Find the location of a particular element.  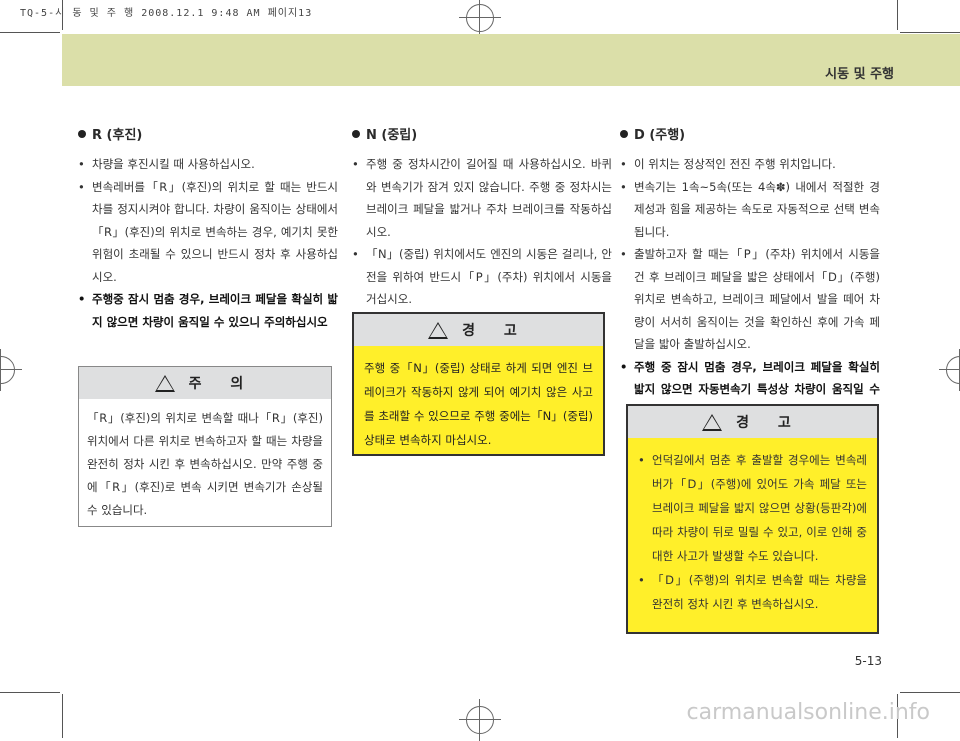

section-r-title: R (후진) is located at coordinates (208, 133).